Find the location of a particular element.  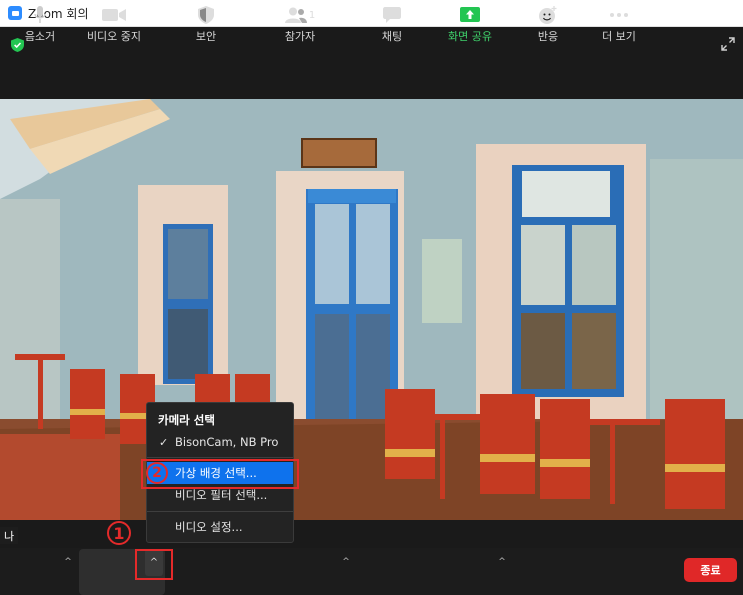

participants-icon: 1 is located at coordinates (300, 15).